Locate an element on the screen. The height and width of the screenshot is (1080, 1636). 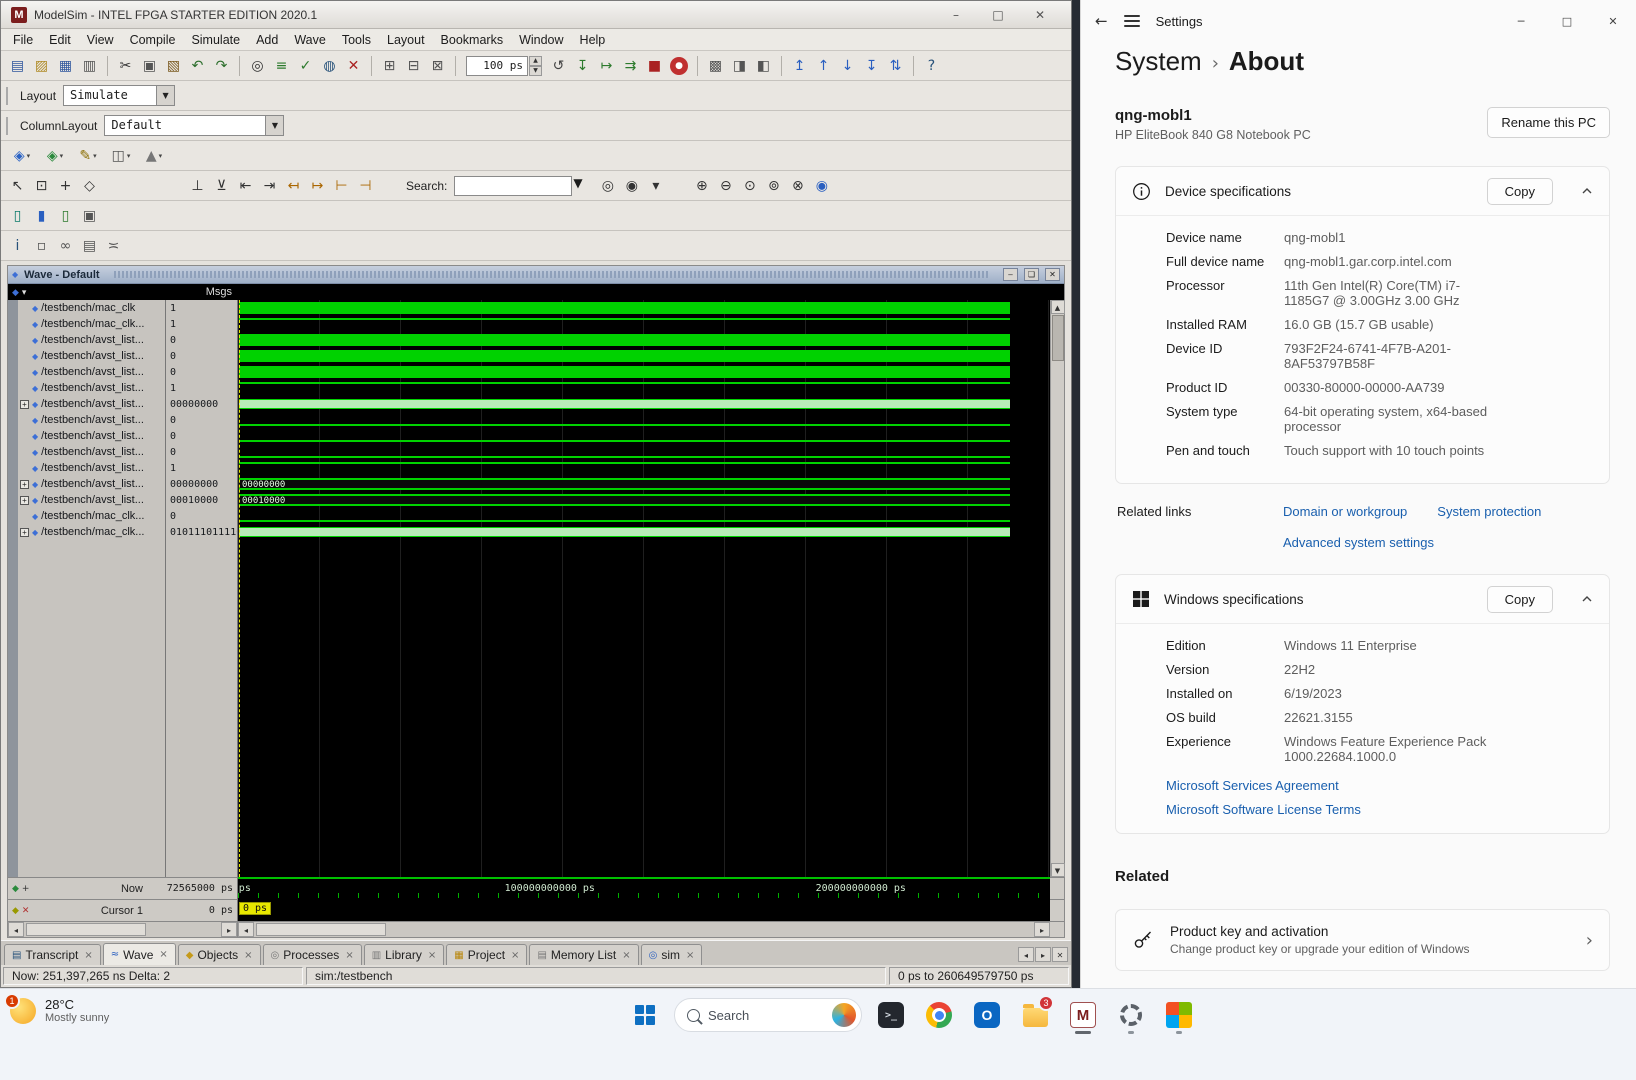
maximize-icon: □ is located at coordinates (998, 15).